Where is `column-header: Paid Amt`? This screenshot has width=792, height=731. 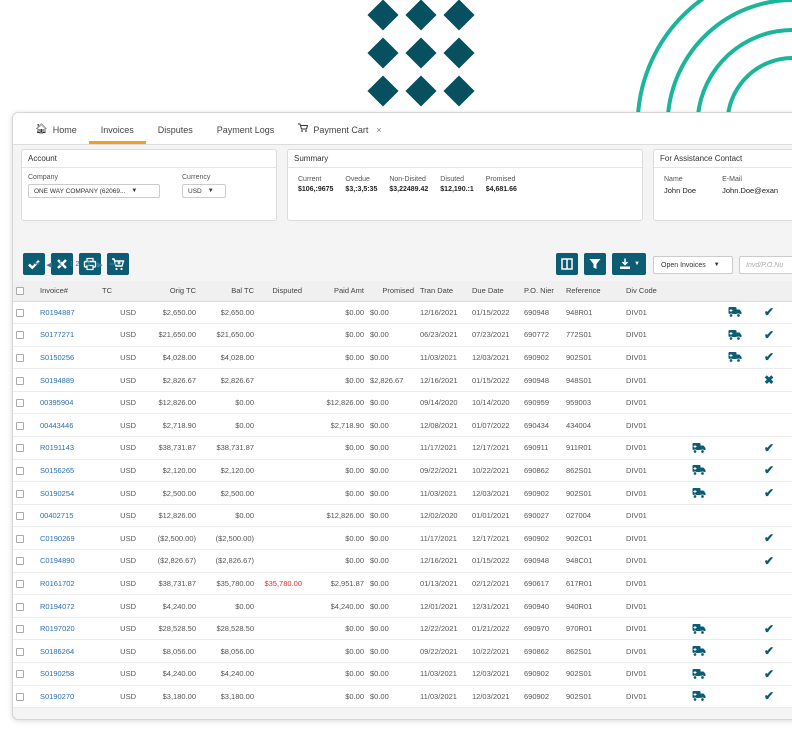
column-header: Paid Amt is located at coordinates (336, 291).